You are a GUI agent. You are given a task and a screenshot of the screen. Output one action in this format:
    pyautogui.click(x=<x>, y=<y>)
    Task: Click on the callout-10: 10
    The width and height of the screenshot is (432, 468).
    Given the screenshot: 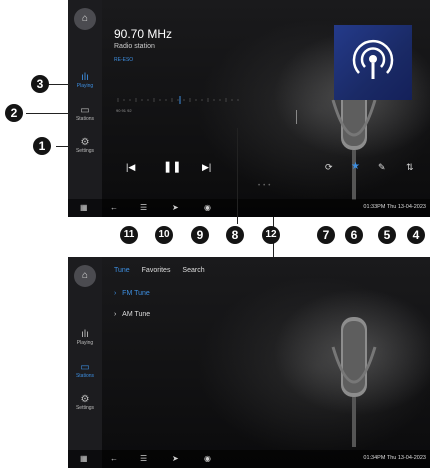 What is the action you would take?
    pyautogui.click(x=164, y=235)
    